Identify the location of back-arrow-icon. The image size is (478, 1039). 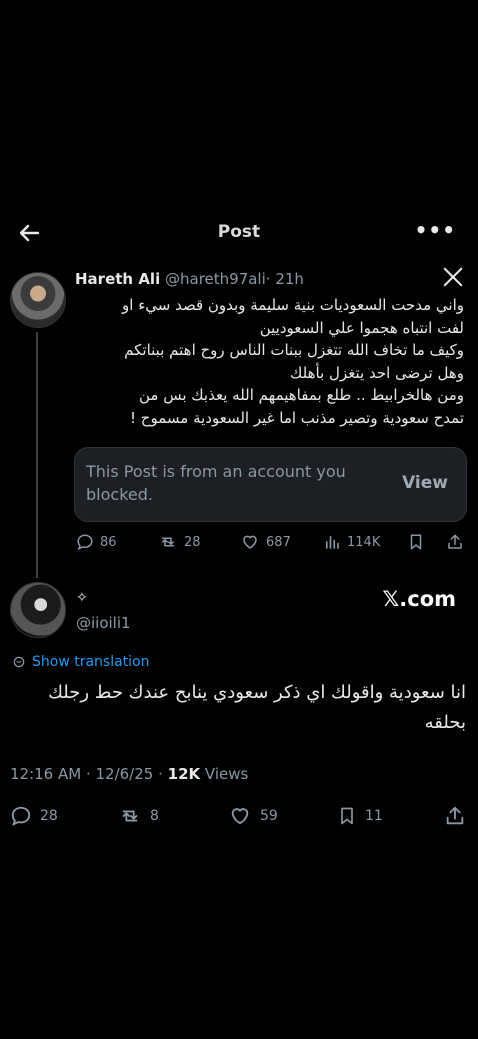
(29, 233).